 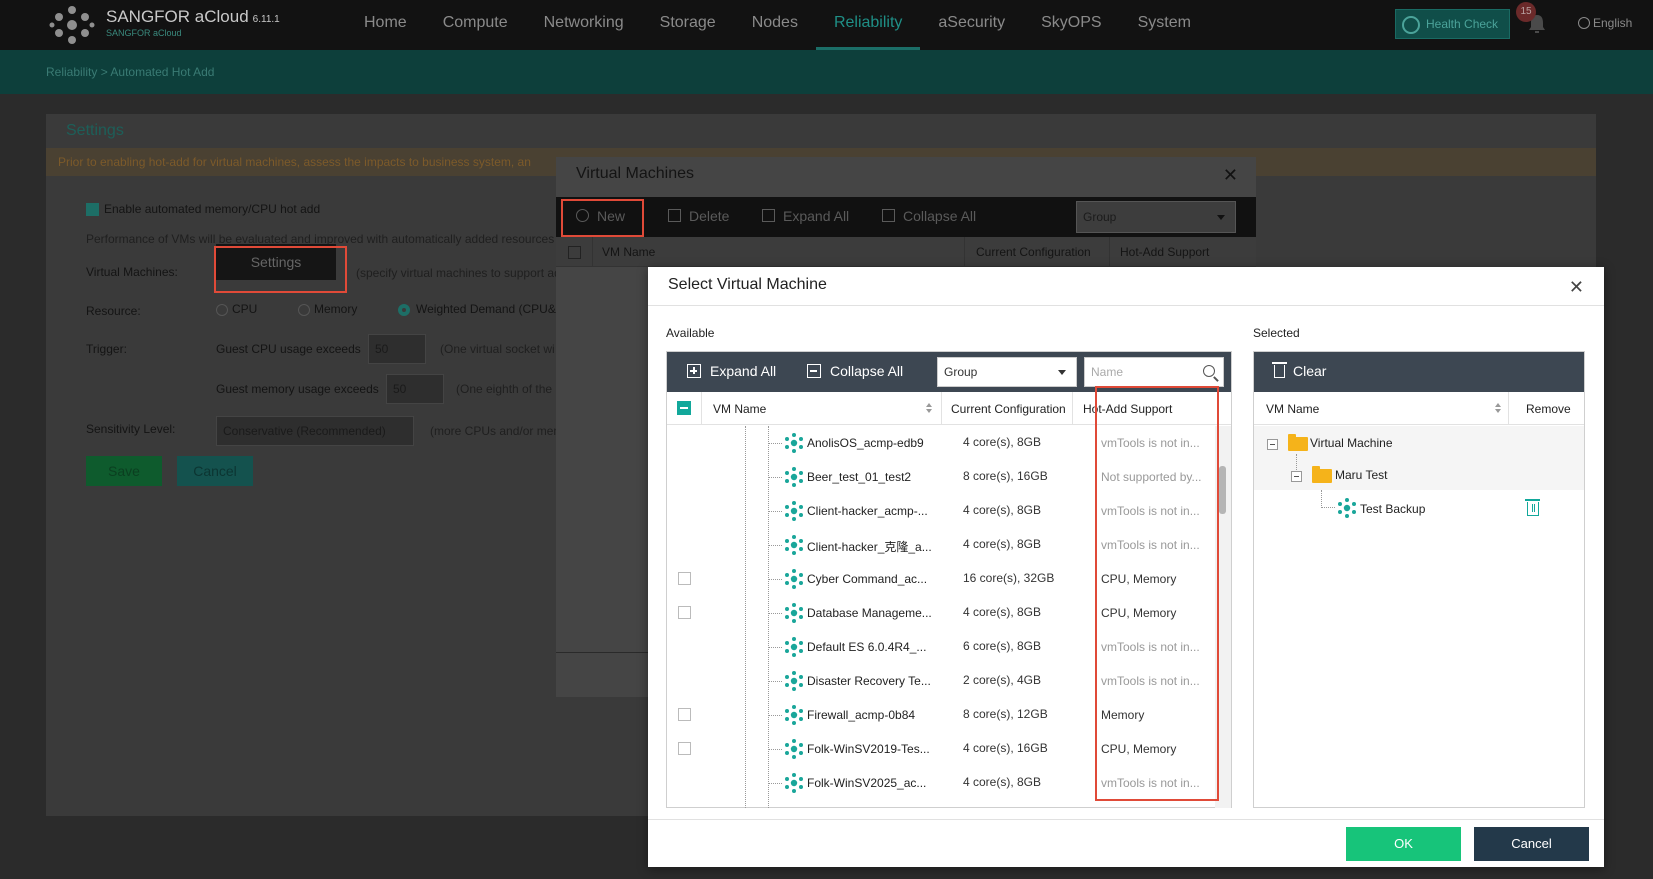 I want to click on enable-hot-add-checkbox, so click(x=92, y=209).